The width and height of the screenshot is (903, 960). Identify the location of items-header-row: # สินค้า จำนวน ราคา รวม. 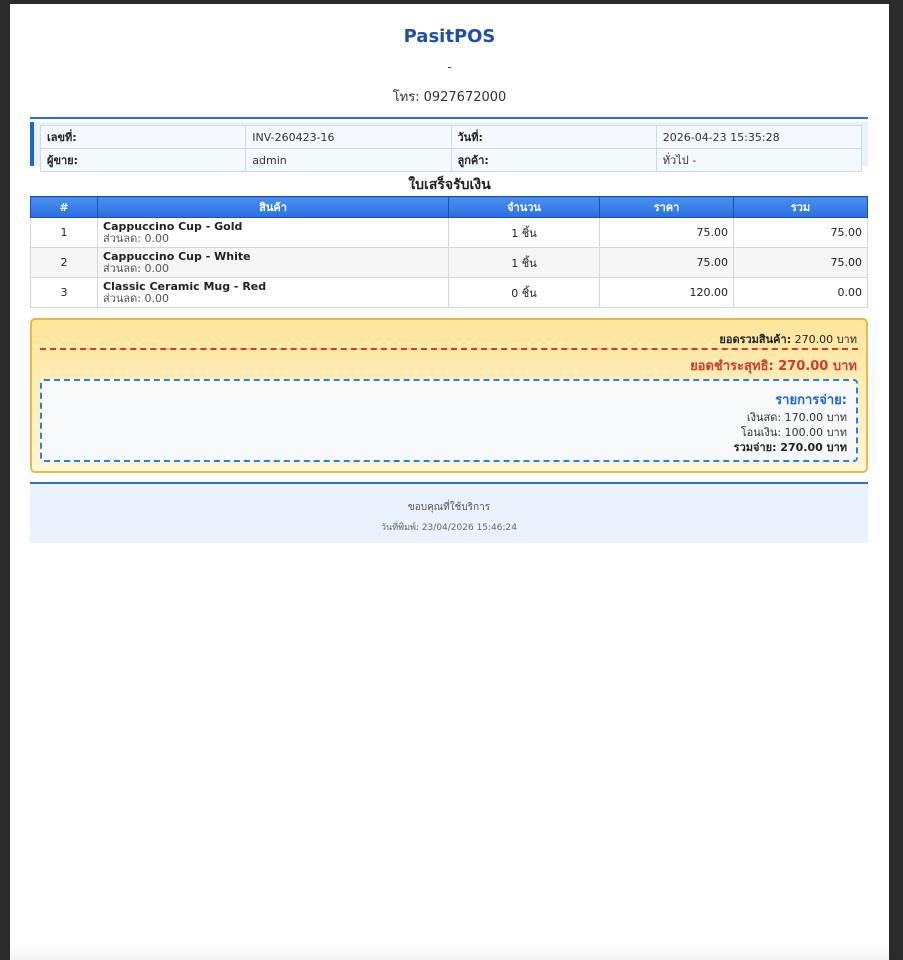
(449, 207).